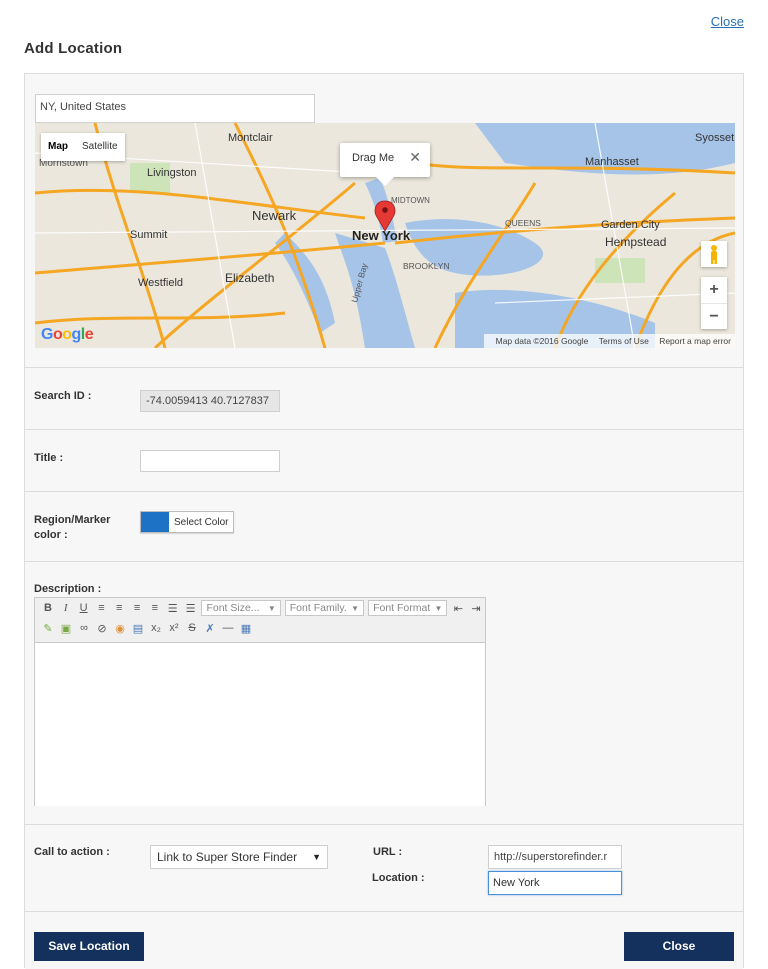 Image resolution: width=768 pixels, height=969 pixels. What do you see at coordinates (714, 316) in the screenshot?
I see `zoom-out-button: −` at bounding box center [714, 316].